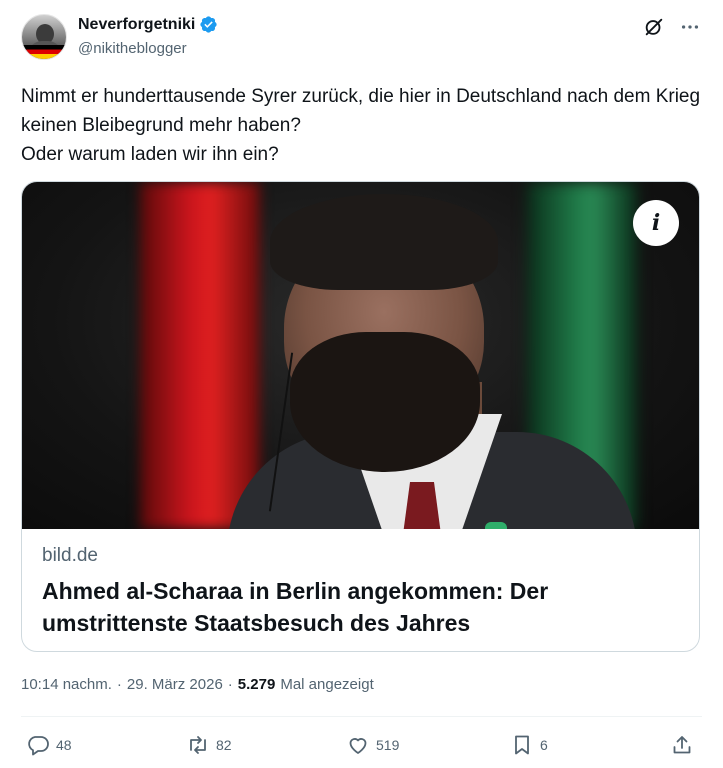  I want to click on reply-button: 48, so click(49, 745).